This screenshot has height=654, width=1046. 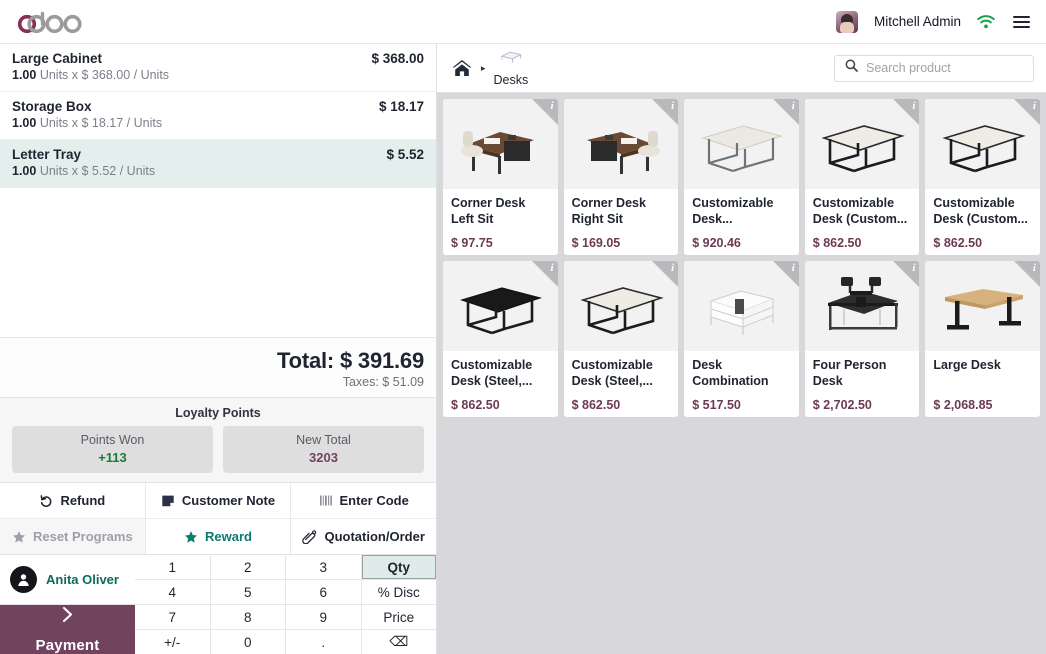 What do you see at coordinates (112, 457) in the screenshot?
I see `loyalty-value: +113` at bounding box center [112, 457].